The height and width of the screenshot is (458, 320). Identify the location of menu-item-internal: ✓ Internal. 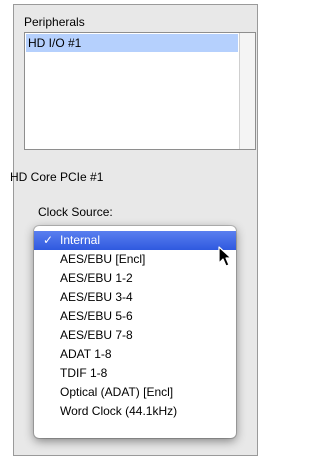
(135, 240).